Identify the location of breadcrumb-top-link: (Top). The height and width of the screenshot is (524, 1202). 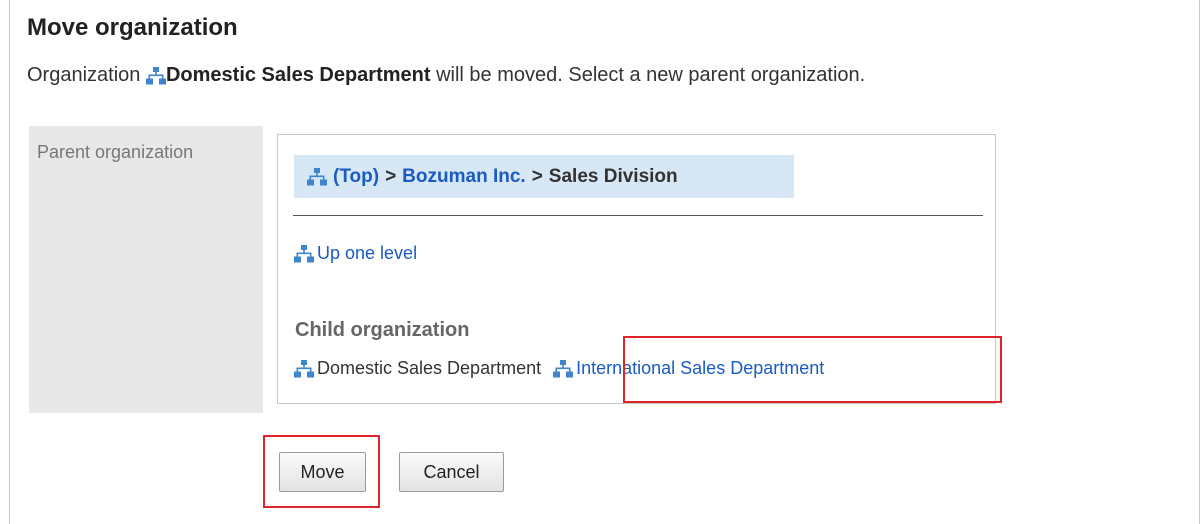
(356, 177).